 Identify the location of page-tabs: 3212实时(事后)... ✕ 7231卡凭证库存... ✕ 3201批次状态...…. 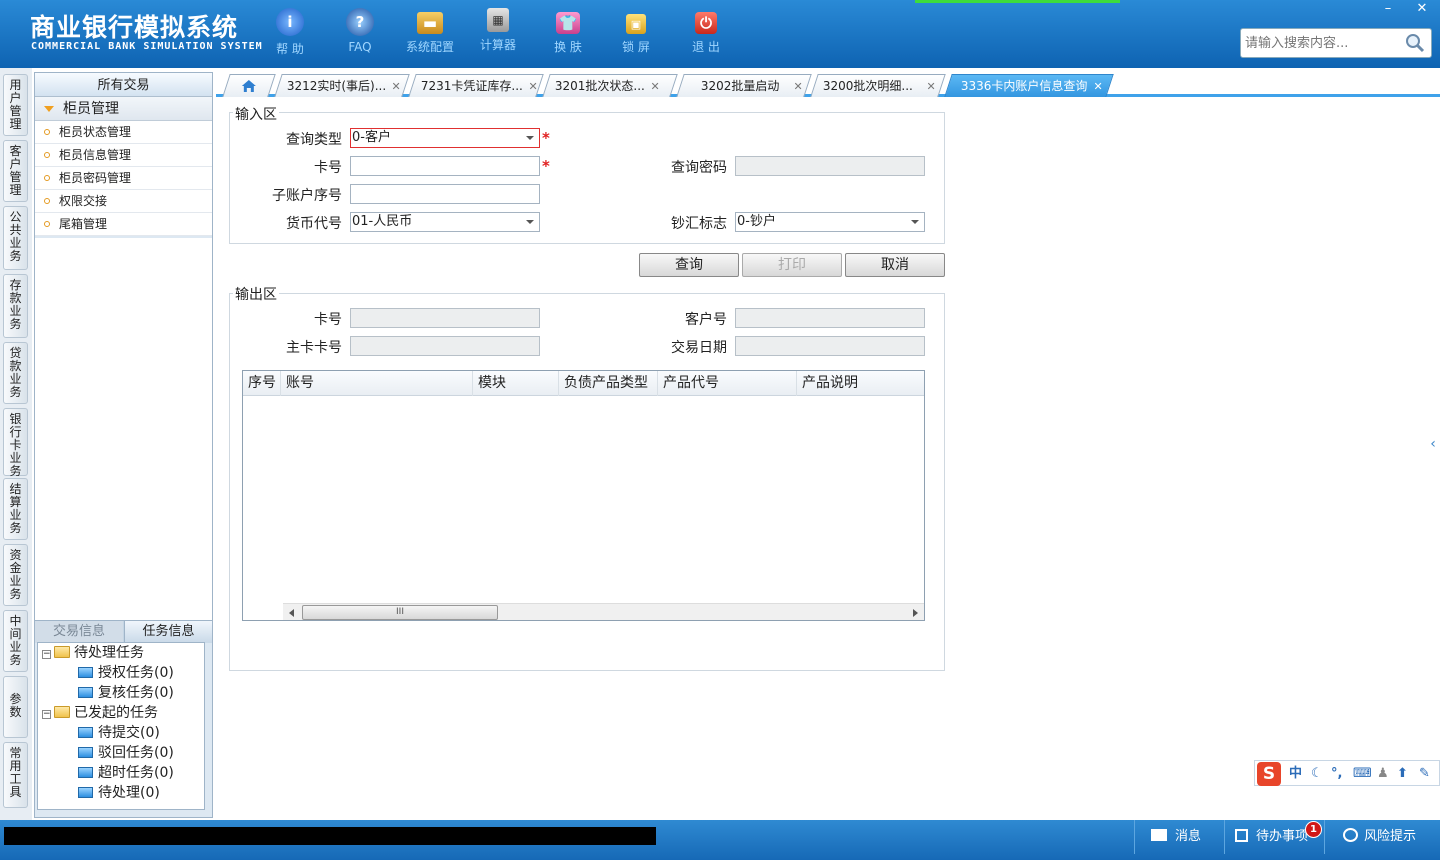
(828, 84).